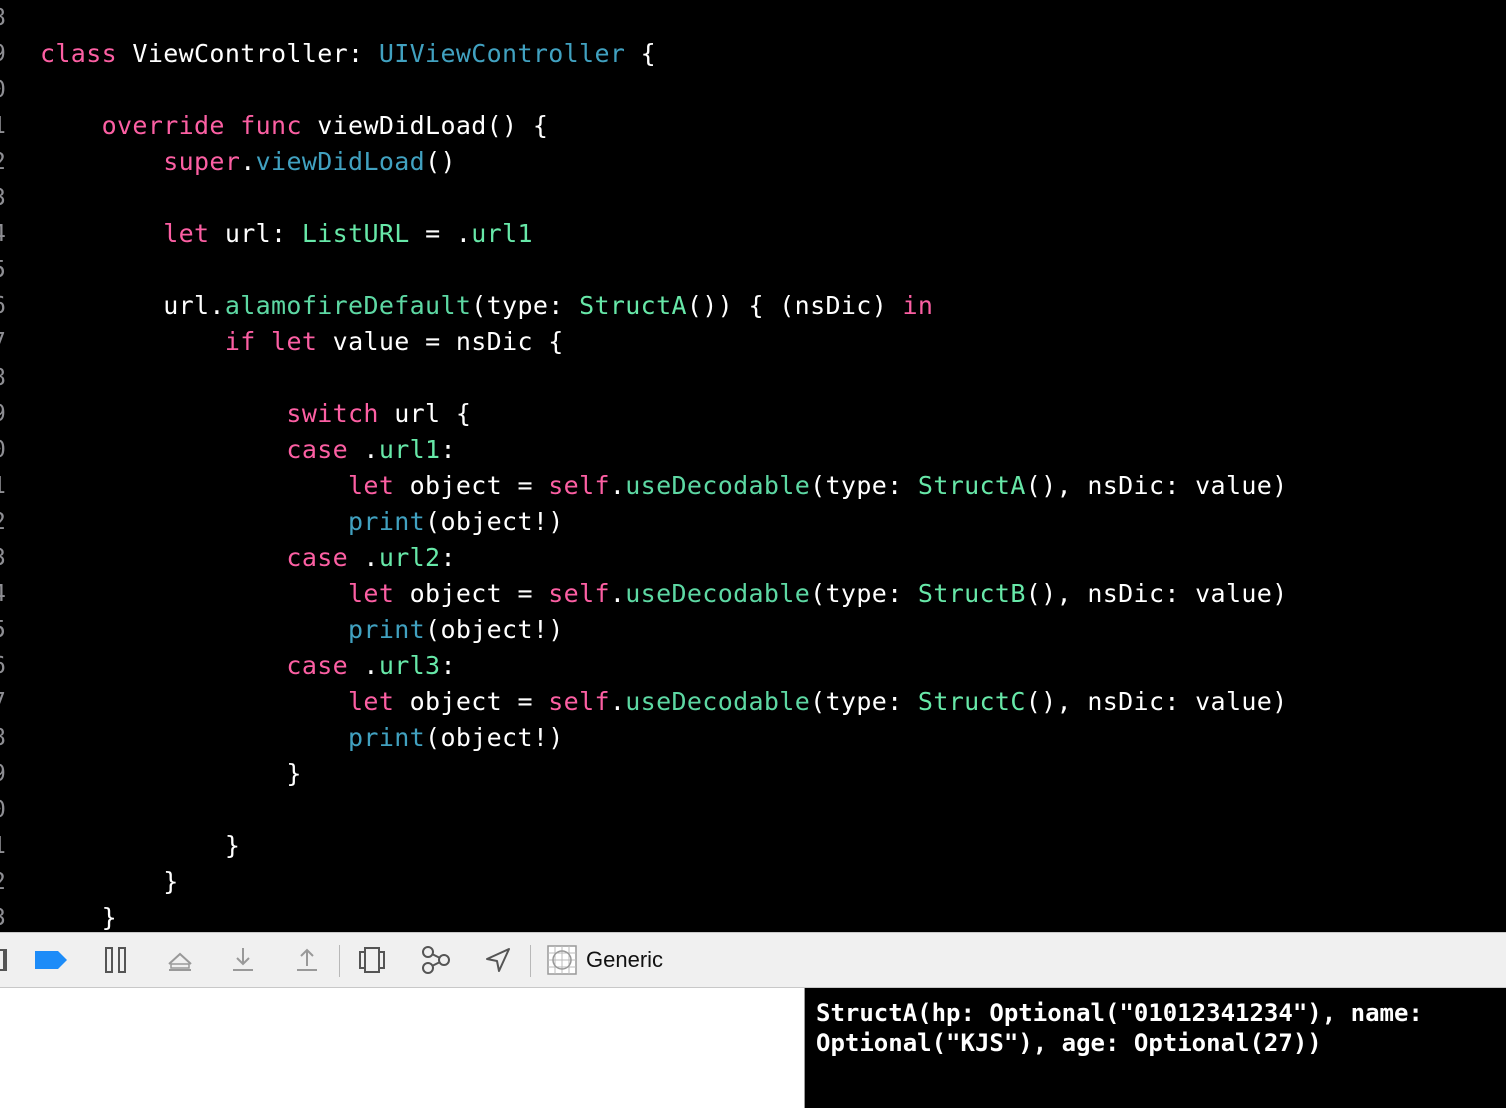 The image size is (1506, 1108). Describe the element at coordinates (753, 558) in the screenshot. I see `code-line: 3 case .url2:` at that location.